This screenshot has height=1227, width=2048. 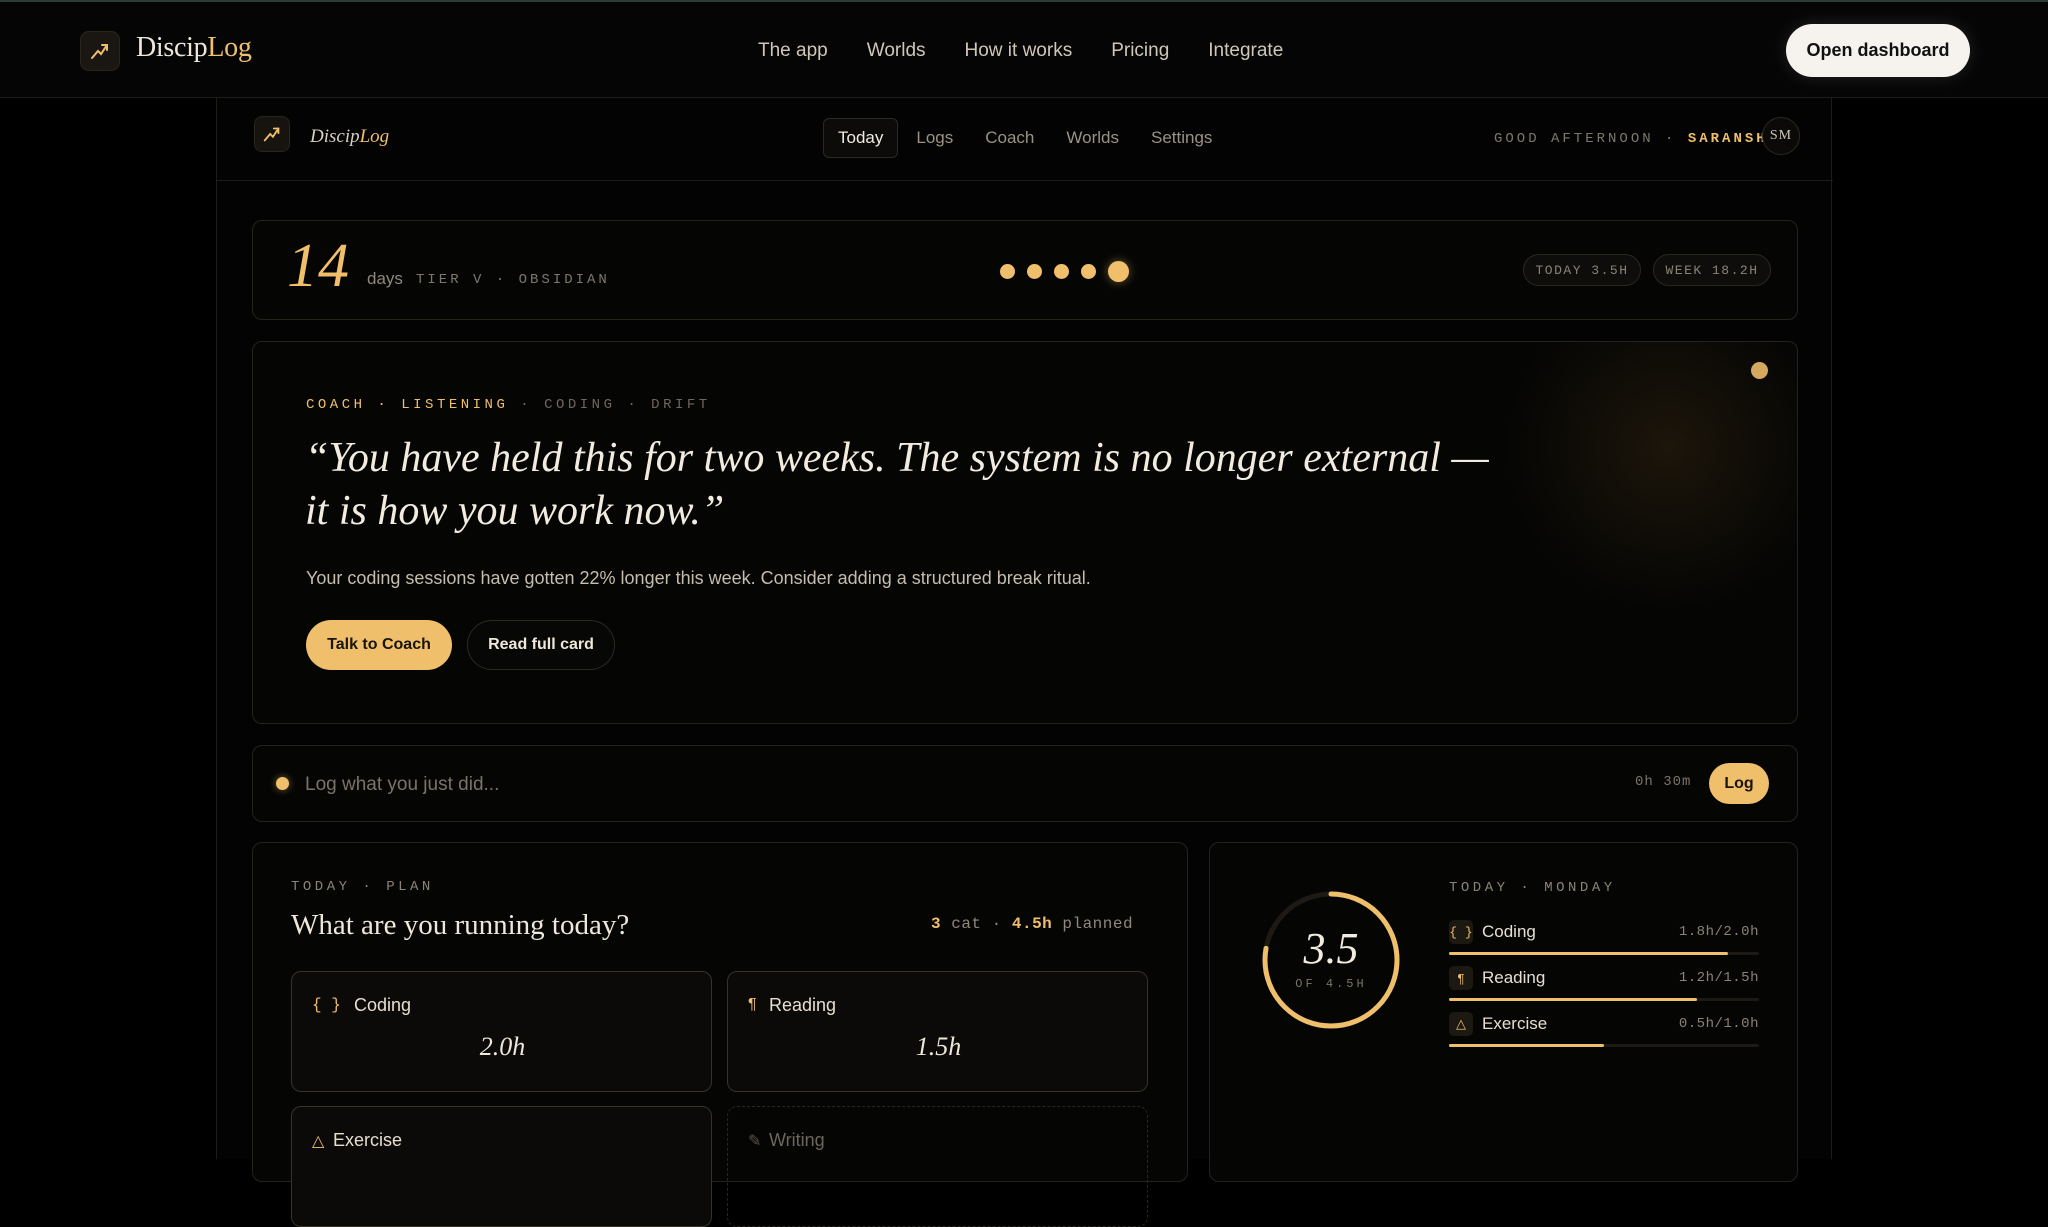 What do you see at coordinates (1718, 978) in the screenshot?
I see `category-value: 1.2h/1.5h` at bounding box center [1718, 978].